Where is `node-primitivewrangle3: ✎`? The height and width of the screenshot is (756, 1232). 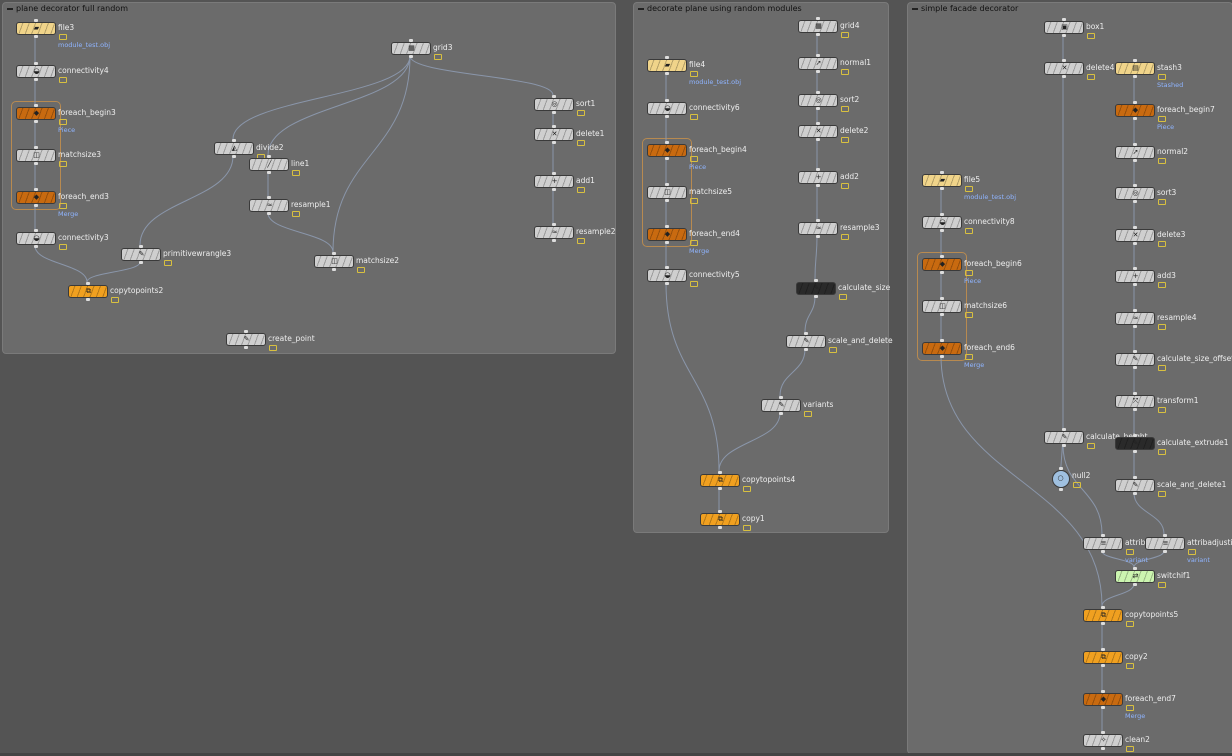 node-primitivewrangle3: ✎ is located at coordinates (141, 254).